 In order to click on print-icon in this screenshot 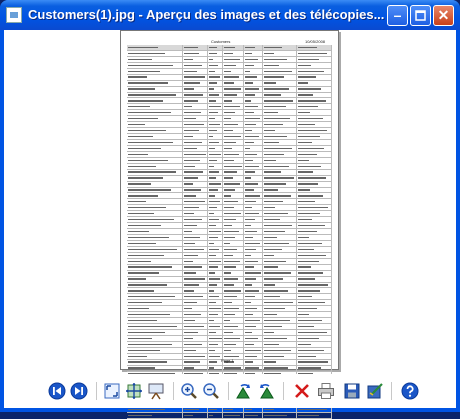, I will do `click(326, 391)`.